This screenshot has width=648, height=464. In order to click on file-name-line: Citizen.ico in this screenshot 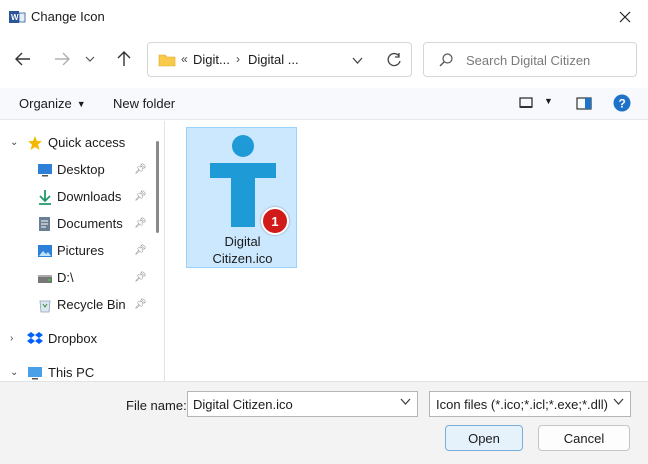, I will do `click(242, 258)`.